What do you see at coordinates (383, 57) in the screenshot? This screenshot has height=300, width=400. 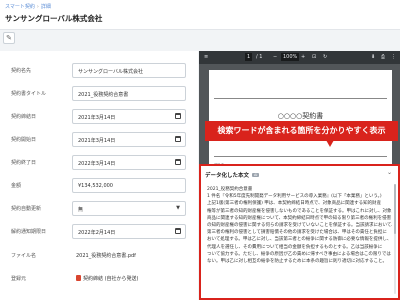 I see `print-icon: ⎙` at bounding box center [383, 57].